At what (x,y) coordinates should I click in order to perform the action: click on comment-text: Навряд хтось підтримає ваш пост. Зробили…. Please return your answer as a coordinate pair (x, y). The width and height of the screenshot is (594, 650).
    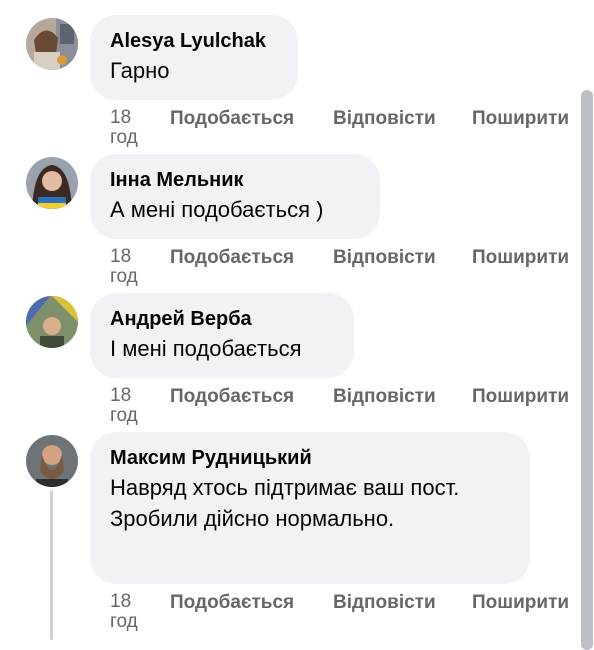
    Looking at the image, I should click on (285, 503).